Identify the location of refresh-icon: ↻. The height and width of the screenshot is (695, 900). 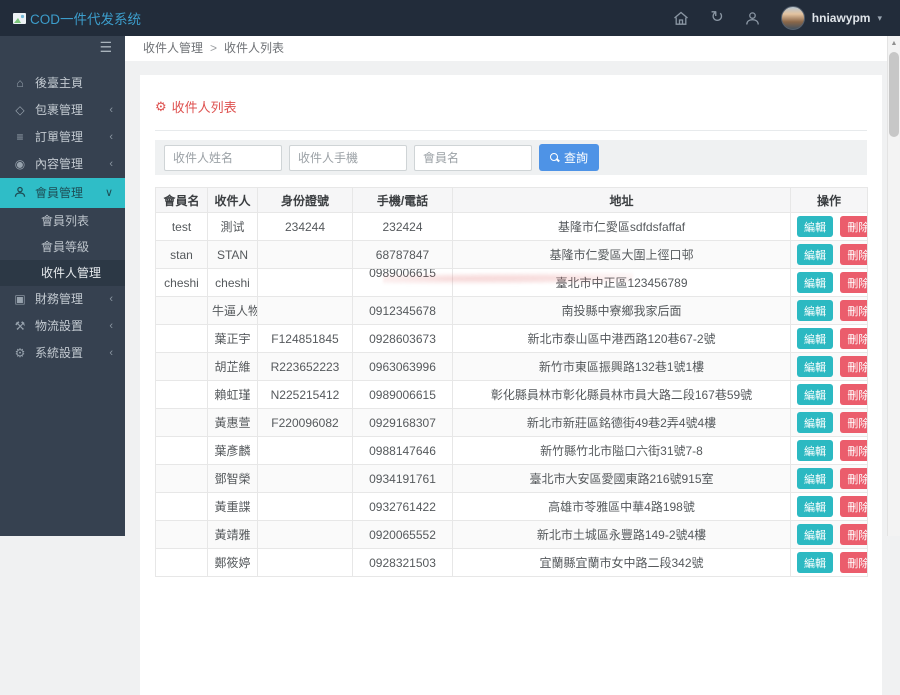
(716, 18).